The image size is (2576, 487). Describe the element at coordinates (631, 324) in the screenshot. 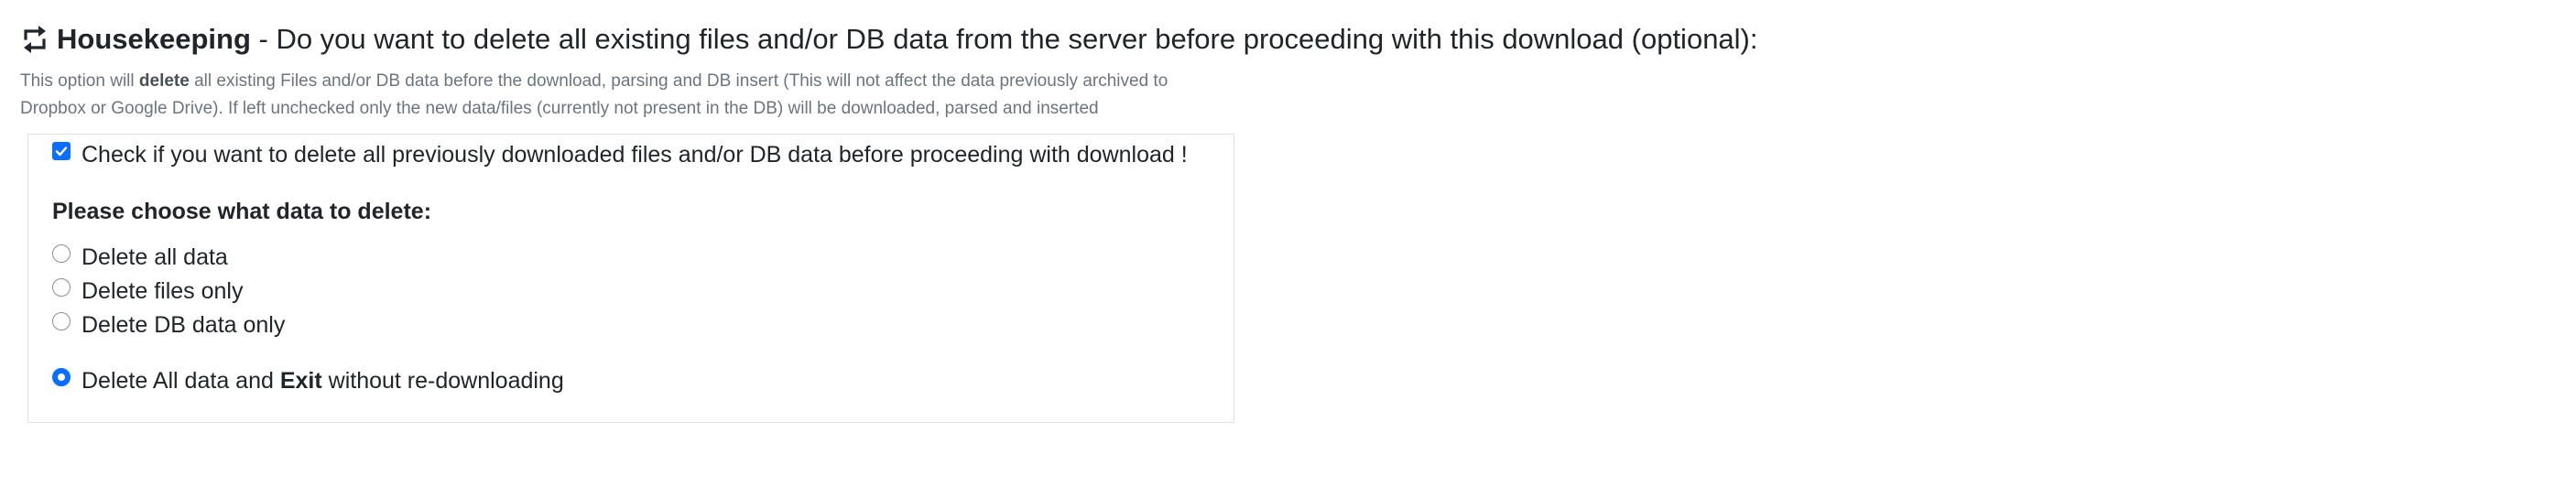

I see `option-delete-db: Delete DB data only` at that location.